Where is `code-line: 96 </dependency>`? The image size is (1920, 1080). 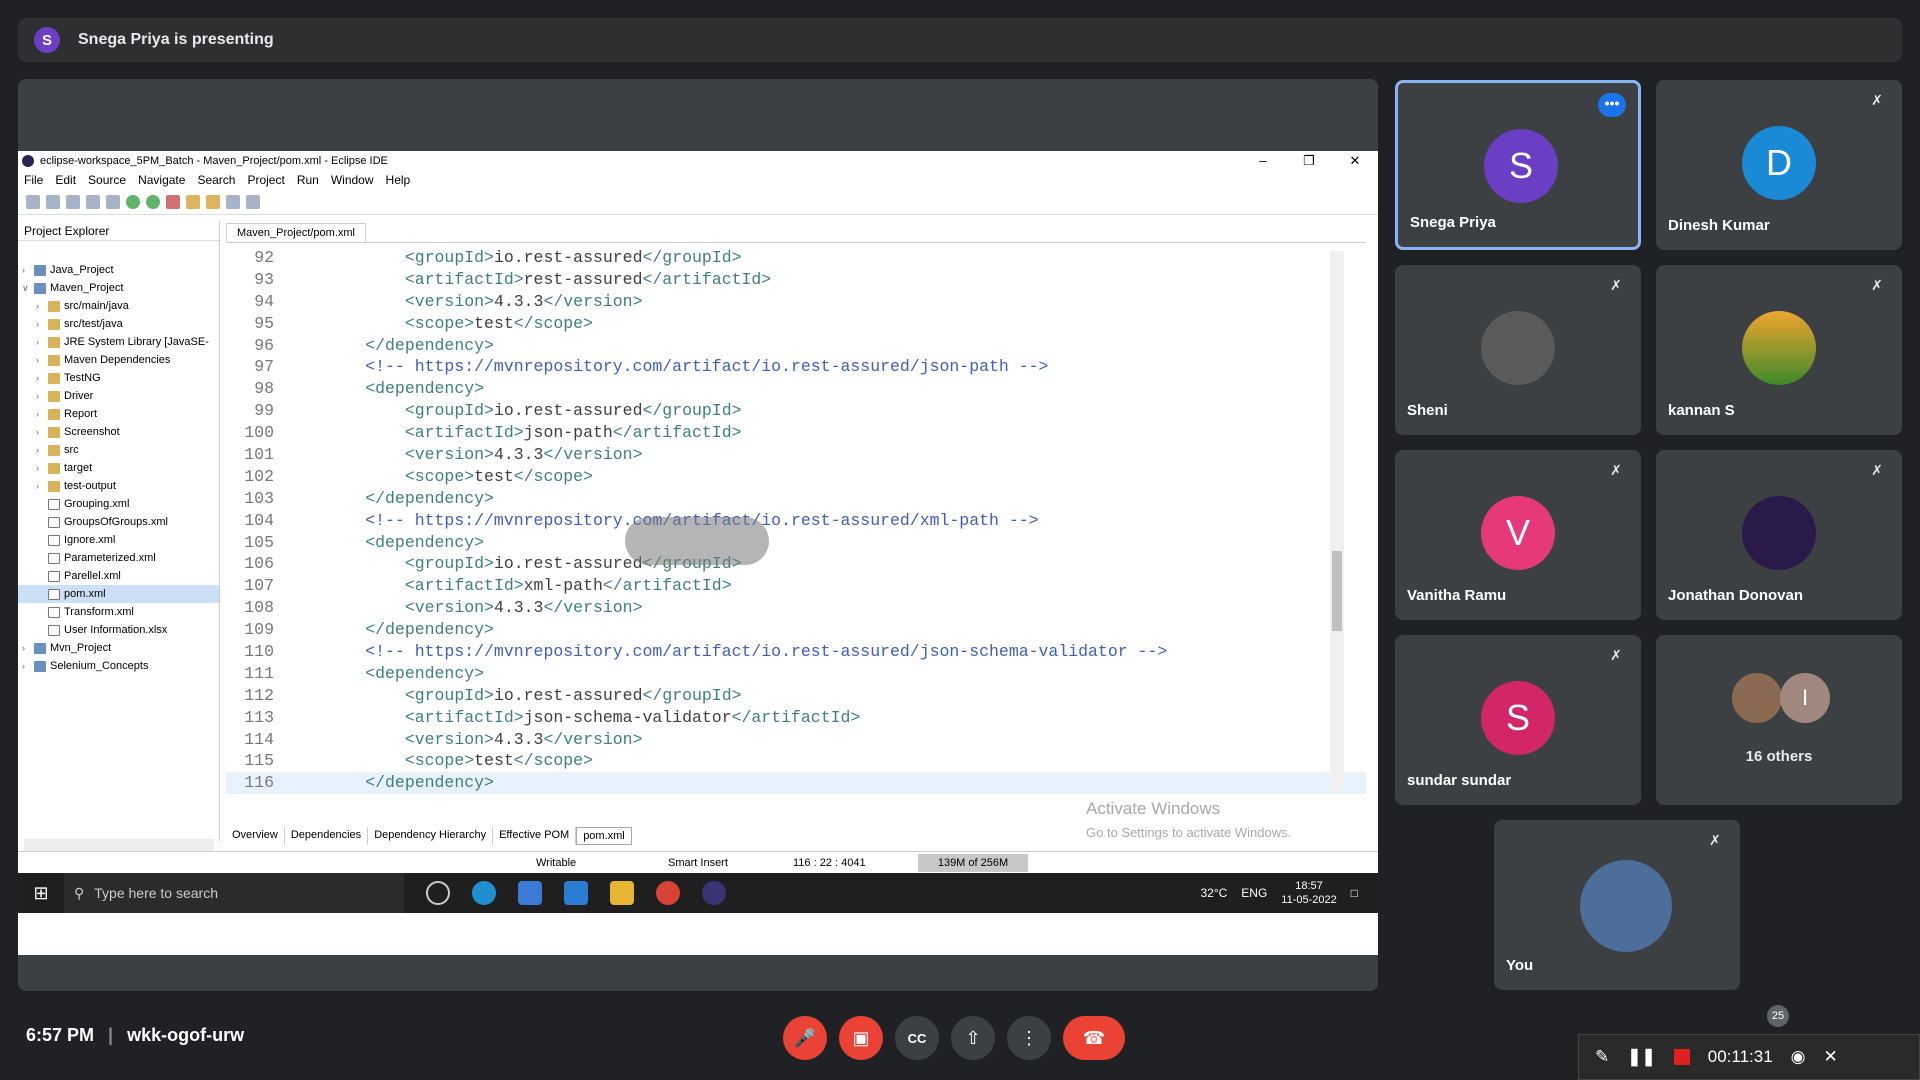
code-line: 96 </dependency> is located at coordinates (796, 346).